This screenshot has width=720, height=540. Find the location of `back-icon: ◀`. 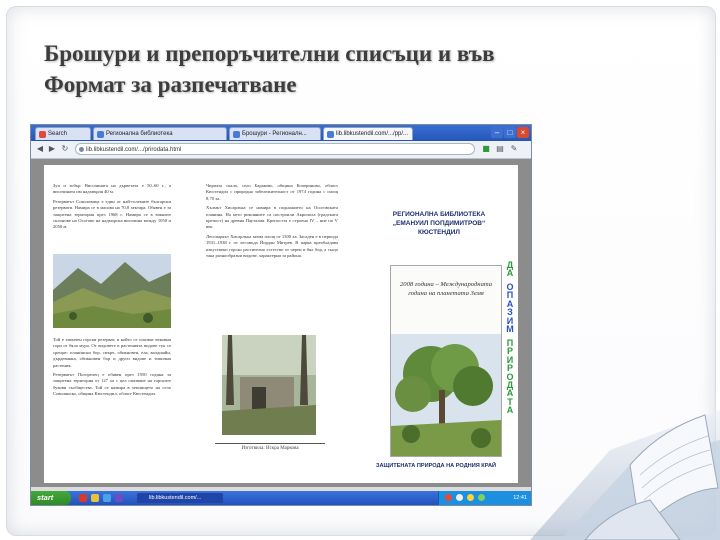

back-icon: ◀ is located at coordinates (40, 149).